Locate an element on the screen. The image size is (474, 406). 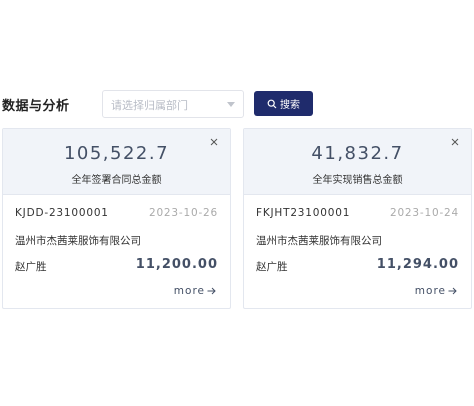
search-icon is located at coordinates (272, 103).